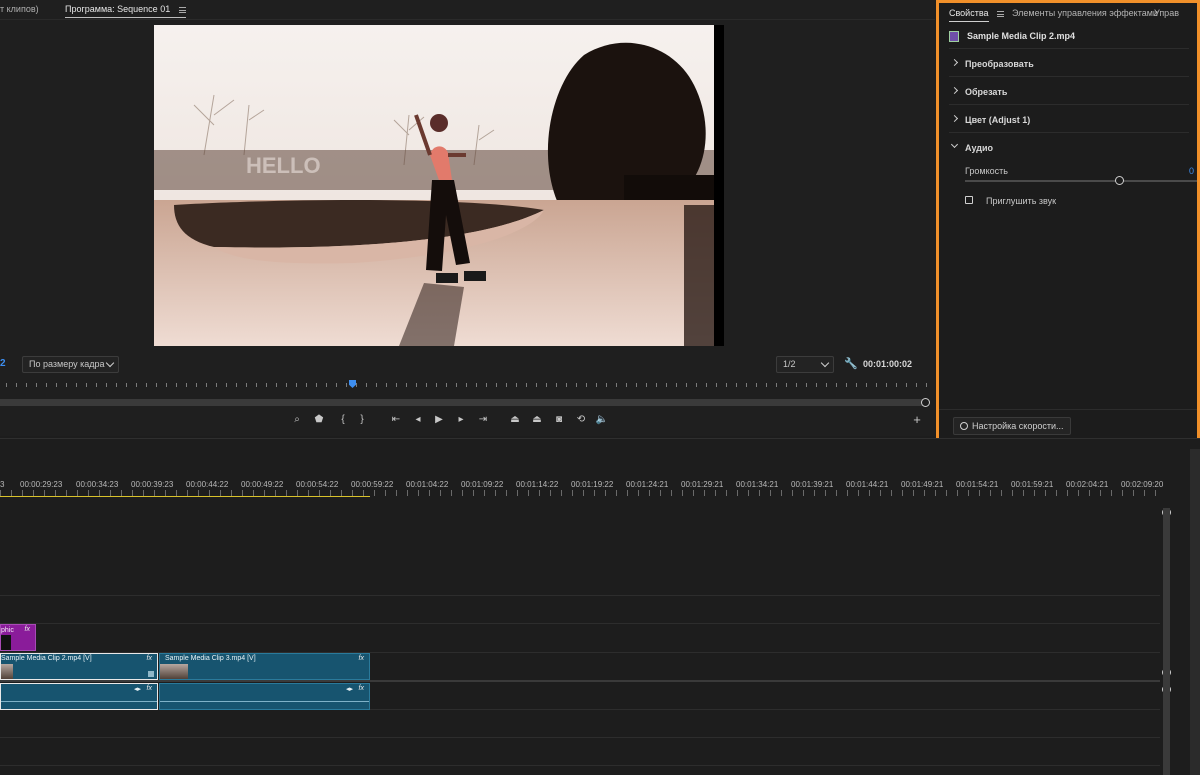 Image resolution: width=1200 pixels, height=775 pixels. What do you see at coordinates (647, 484) in the screenshot?
I see `timecode-label: 00:01:24:21` at bounding box center [647, 484].